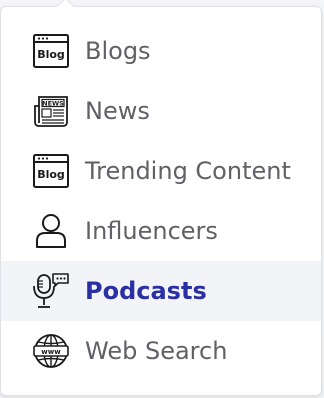  I want to click on globe-icon: www, so click(51, 351).